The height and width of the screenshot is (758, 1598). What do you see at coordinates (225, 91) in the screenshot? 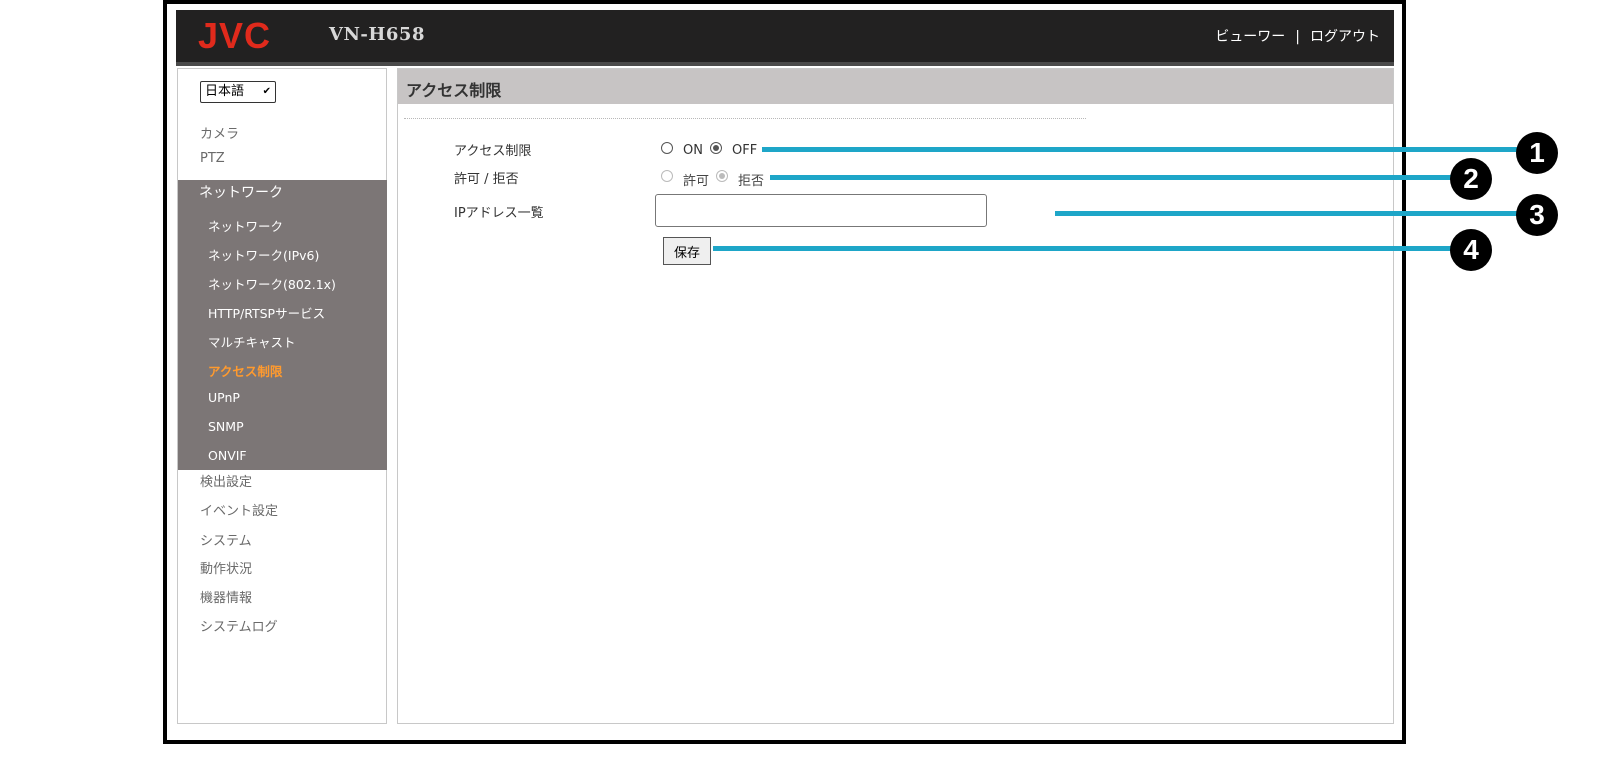
I see `language-value: 日本語` at bounding box center [225, 91].